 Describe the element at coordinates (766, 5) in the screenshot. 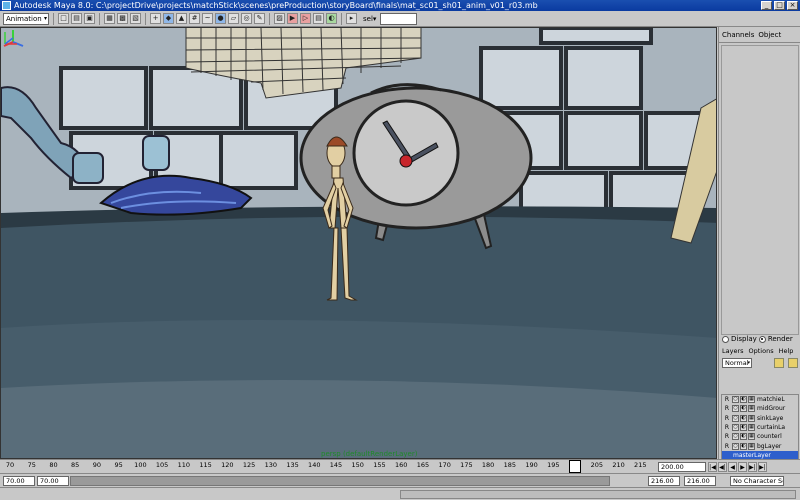

I see `minimize-button: _` at that location.